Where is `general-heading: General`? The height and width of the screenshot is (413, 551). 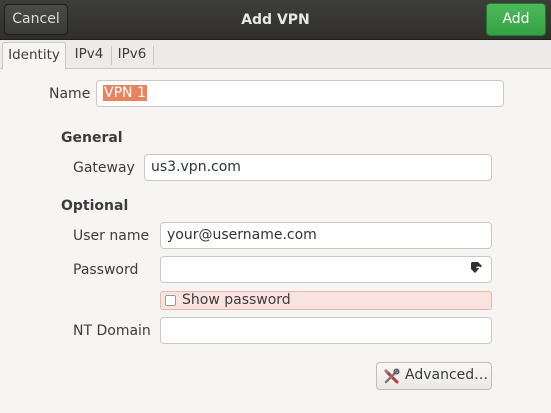 general-heading: General is located at coordinates (92, 138).